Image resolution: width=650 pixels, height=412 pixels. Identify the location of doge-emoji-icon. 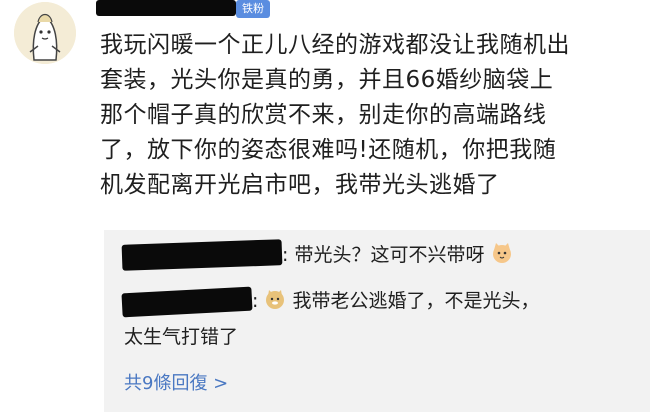
(275, 299).